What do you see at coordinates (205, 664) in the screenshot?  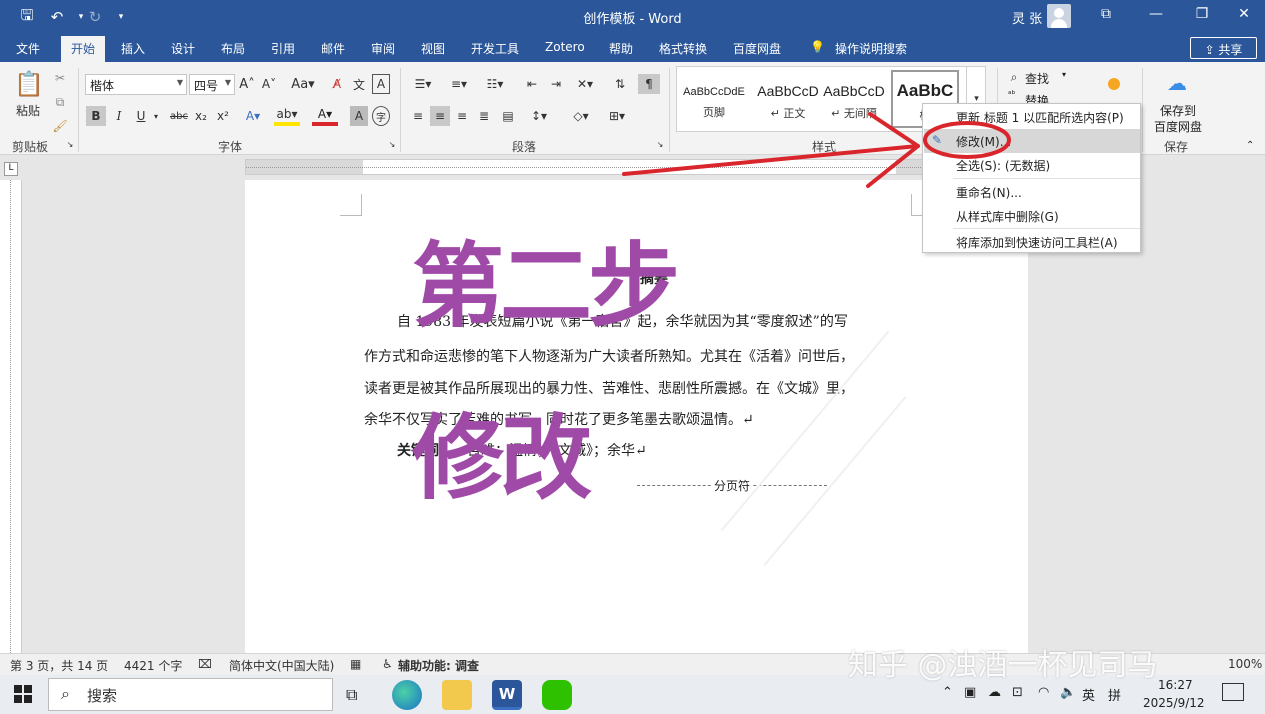 I see `proofing-icon: ⌧` at bounding box center [205, 664].